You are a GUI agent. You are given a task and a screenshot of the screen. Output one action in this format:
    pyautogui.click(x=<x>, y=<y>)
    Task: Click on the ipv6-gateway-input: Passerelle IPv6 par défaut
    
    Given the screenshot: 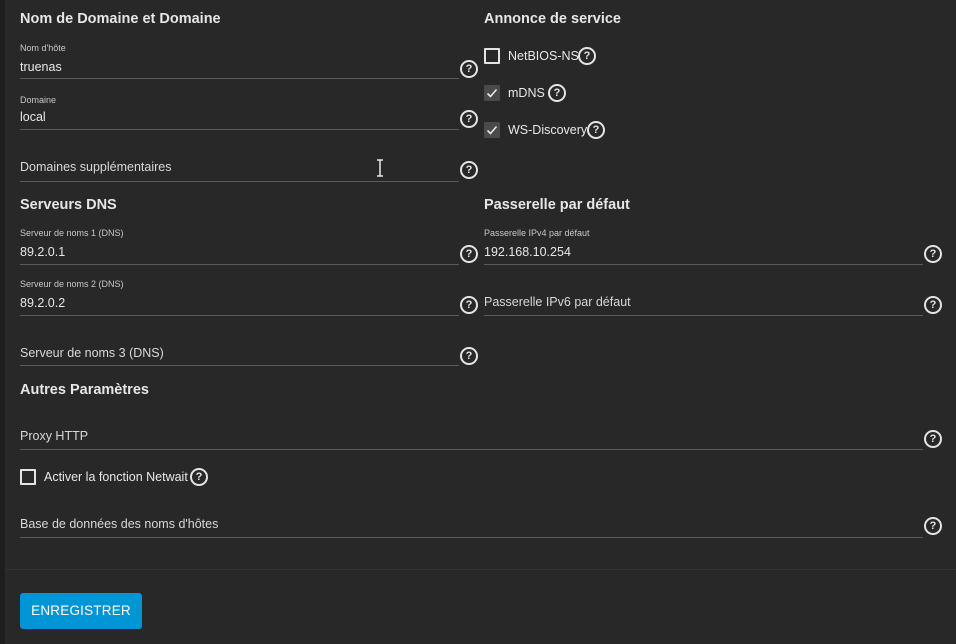 What is the action you would take?
    pyautogui.click(x=557, y=302)
    